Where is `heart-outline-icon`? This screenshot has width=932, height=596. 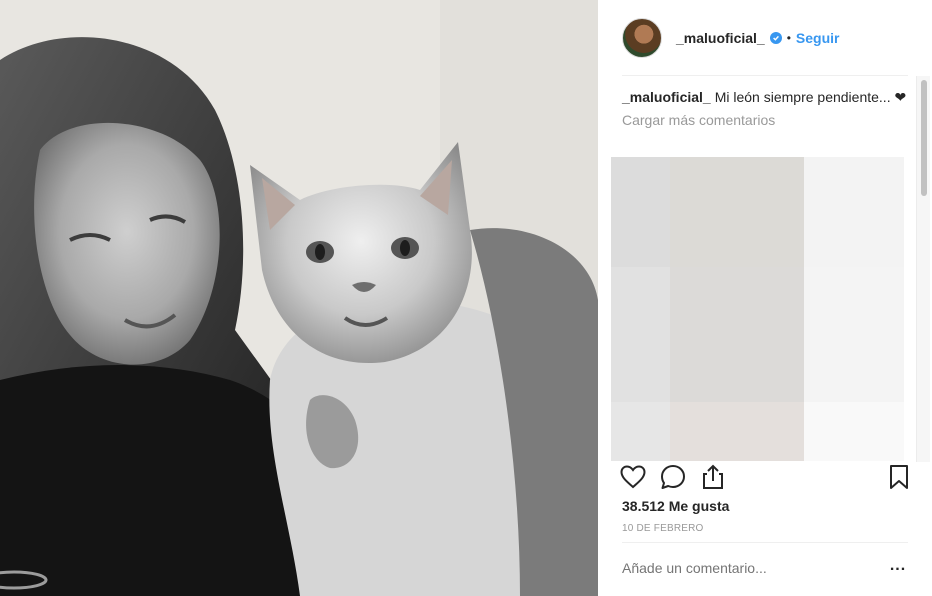
heart-outline-icon is located at coordinates (633, 477).